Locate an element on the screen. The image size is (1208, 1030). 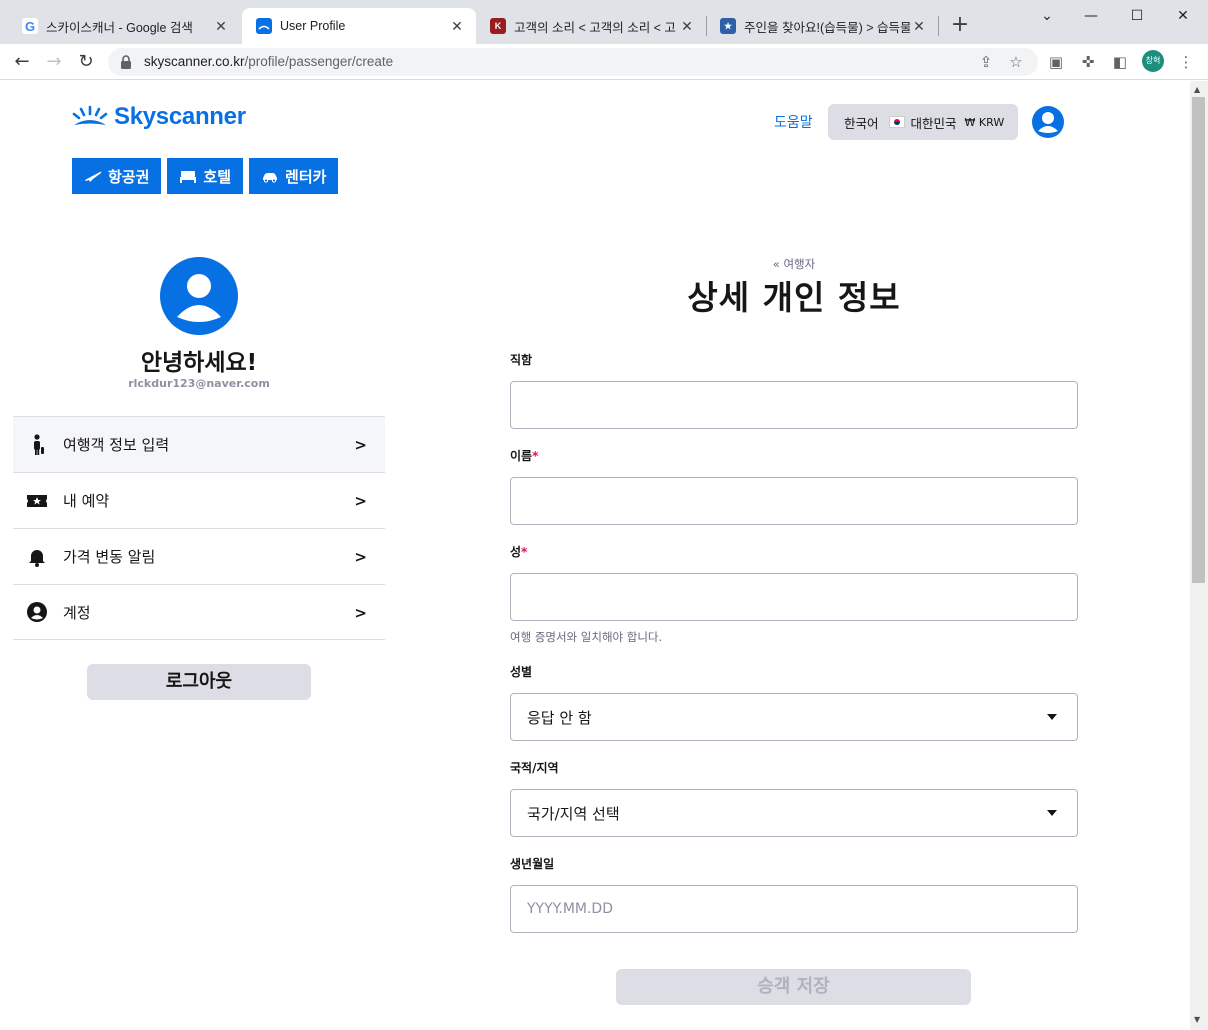
logo-text: Skyscanner is located at coordinates (180, 116).